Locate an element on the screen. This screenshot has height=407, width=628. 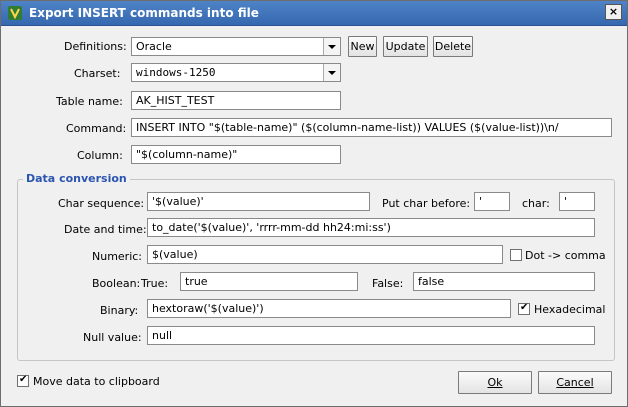
ok-button: Ok is located at coordinates (495, 382).